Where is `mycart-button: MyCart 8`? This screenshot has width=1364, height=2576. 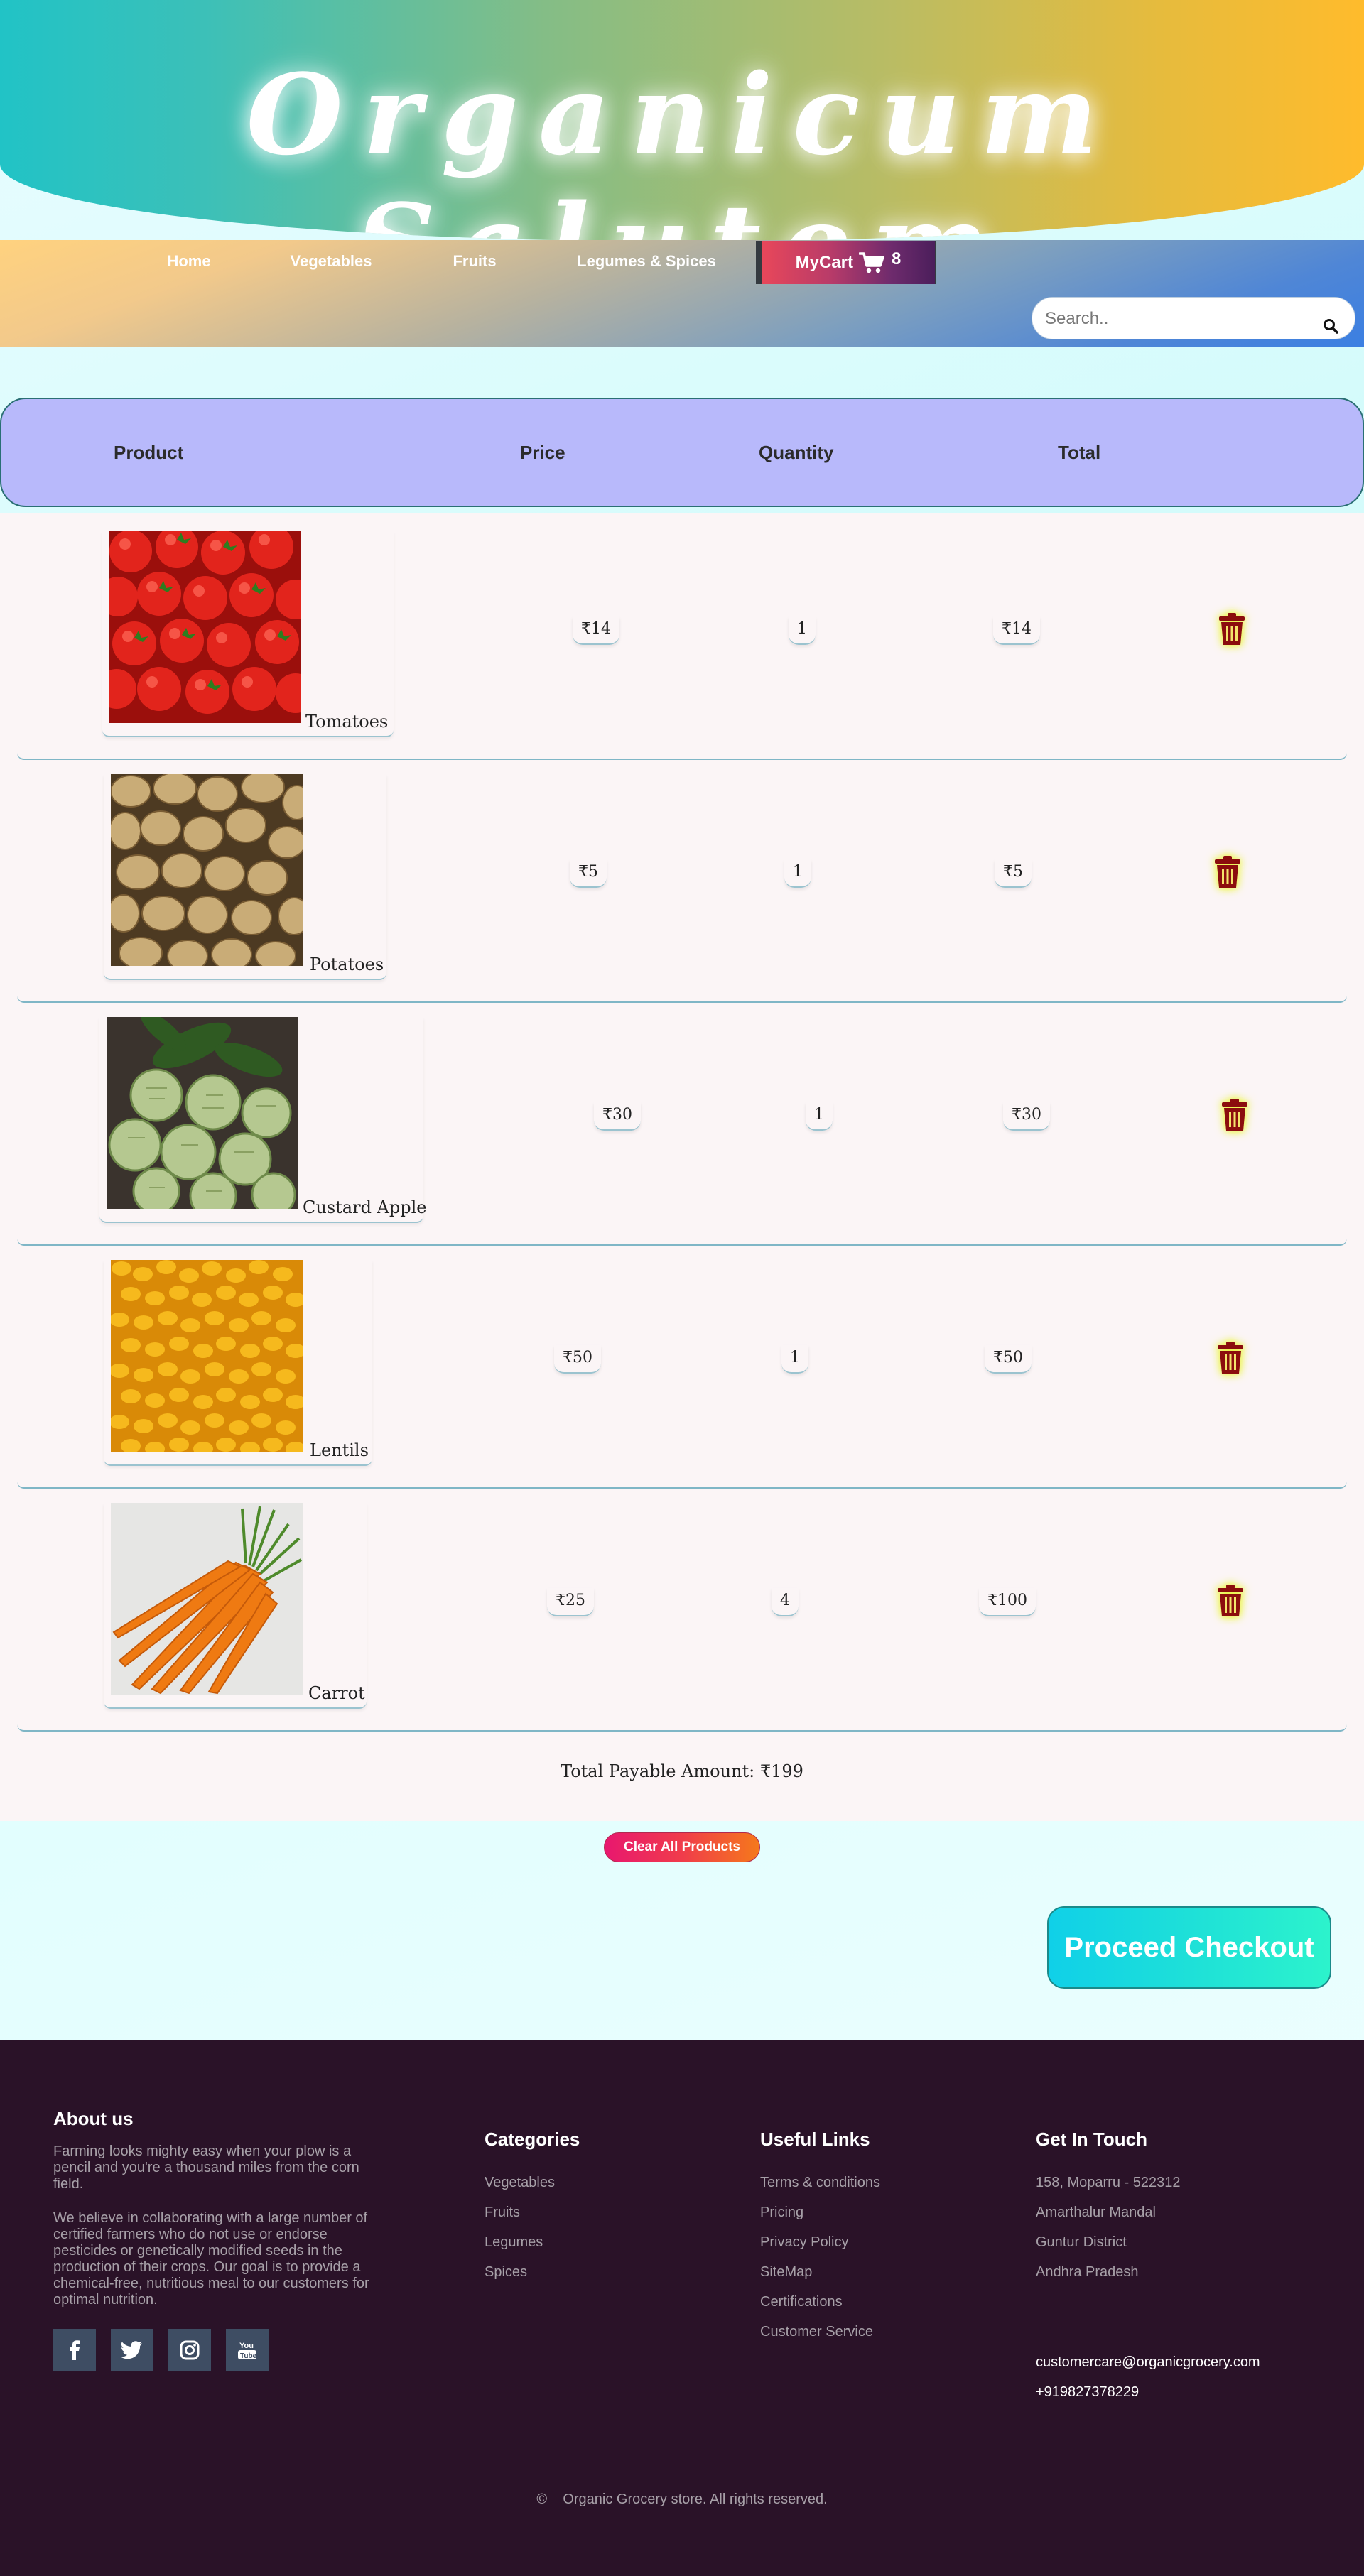
mycart-button: MyCart 8 is located at coordinates (846, 262).